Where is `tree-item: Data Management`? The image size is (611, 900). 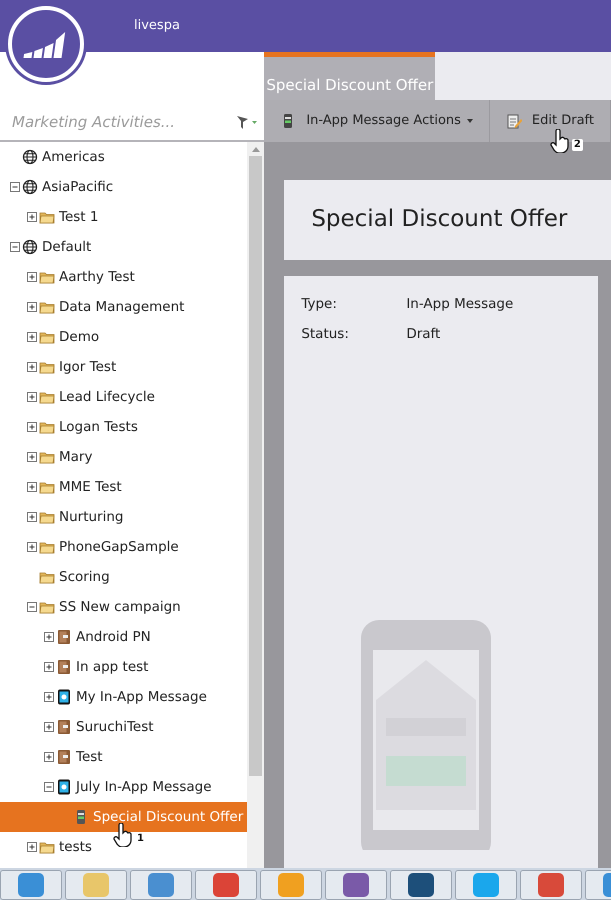
tree-item: Data Management is located at coordinates (94, 307).